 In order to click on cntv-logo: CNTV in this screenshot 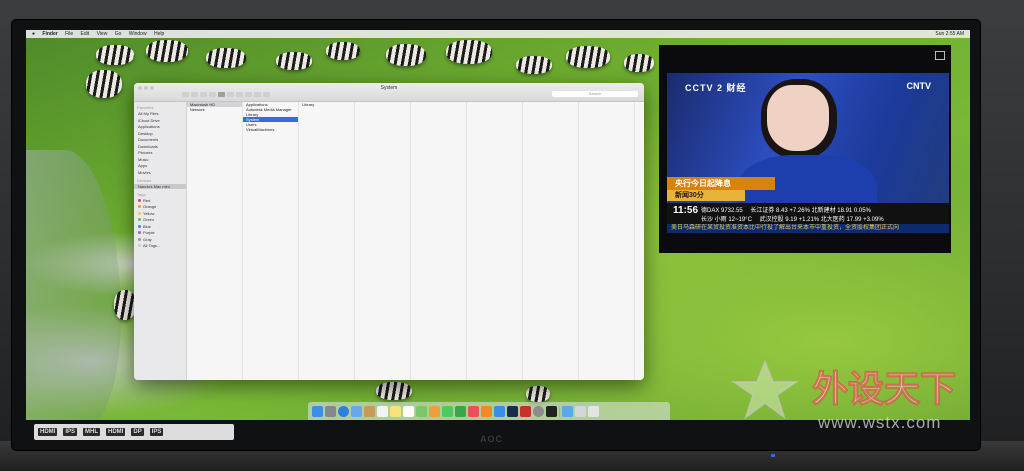, I will do `click(919, 86)`.